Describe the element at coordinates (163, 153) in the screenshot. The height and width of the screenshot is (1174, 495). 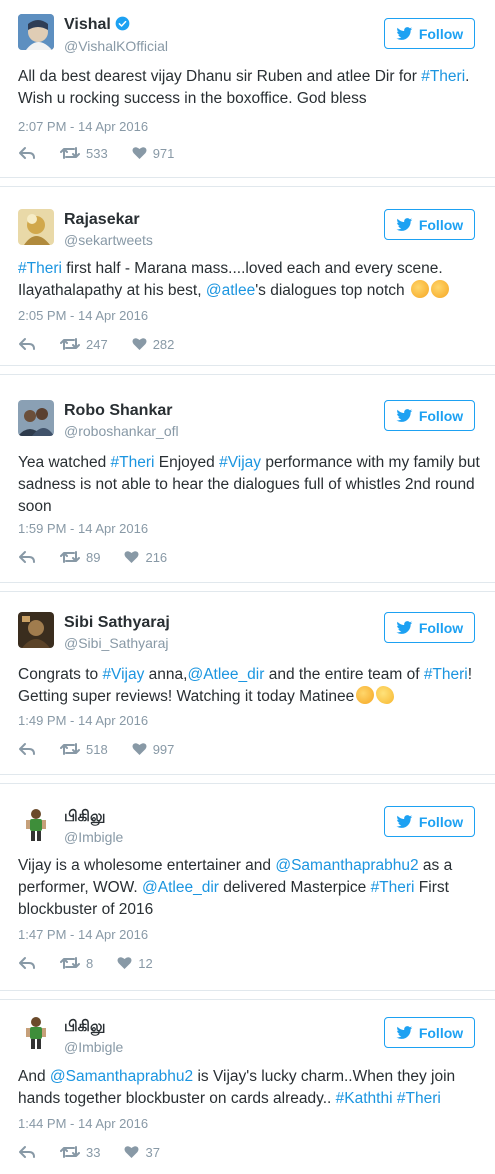
I see `like-count: 971` at that location.